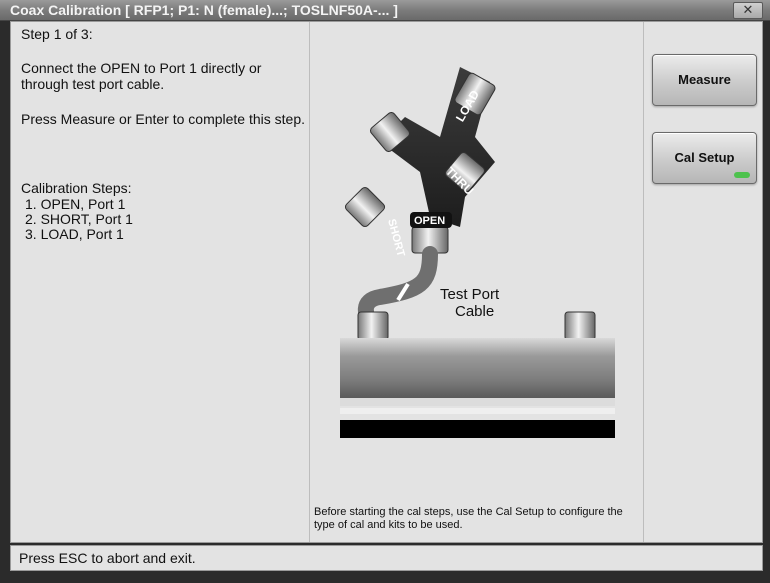 The width and height of the screenshot is (770, 583). What do you see at coordinates (79, 219) in the screenshot?
I see `step-item: 2. SHORT, Port 1` at bounding box center [79, 219].